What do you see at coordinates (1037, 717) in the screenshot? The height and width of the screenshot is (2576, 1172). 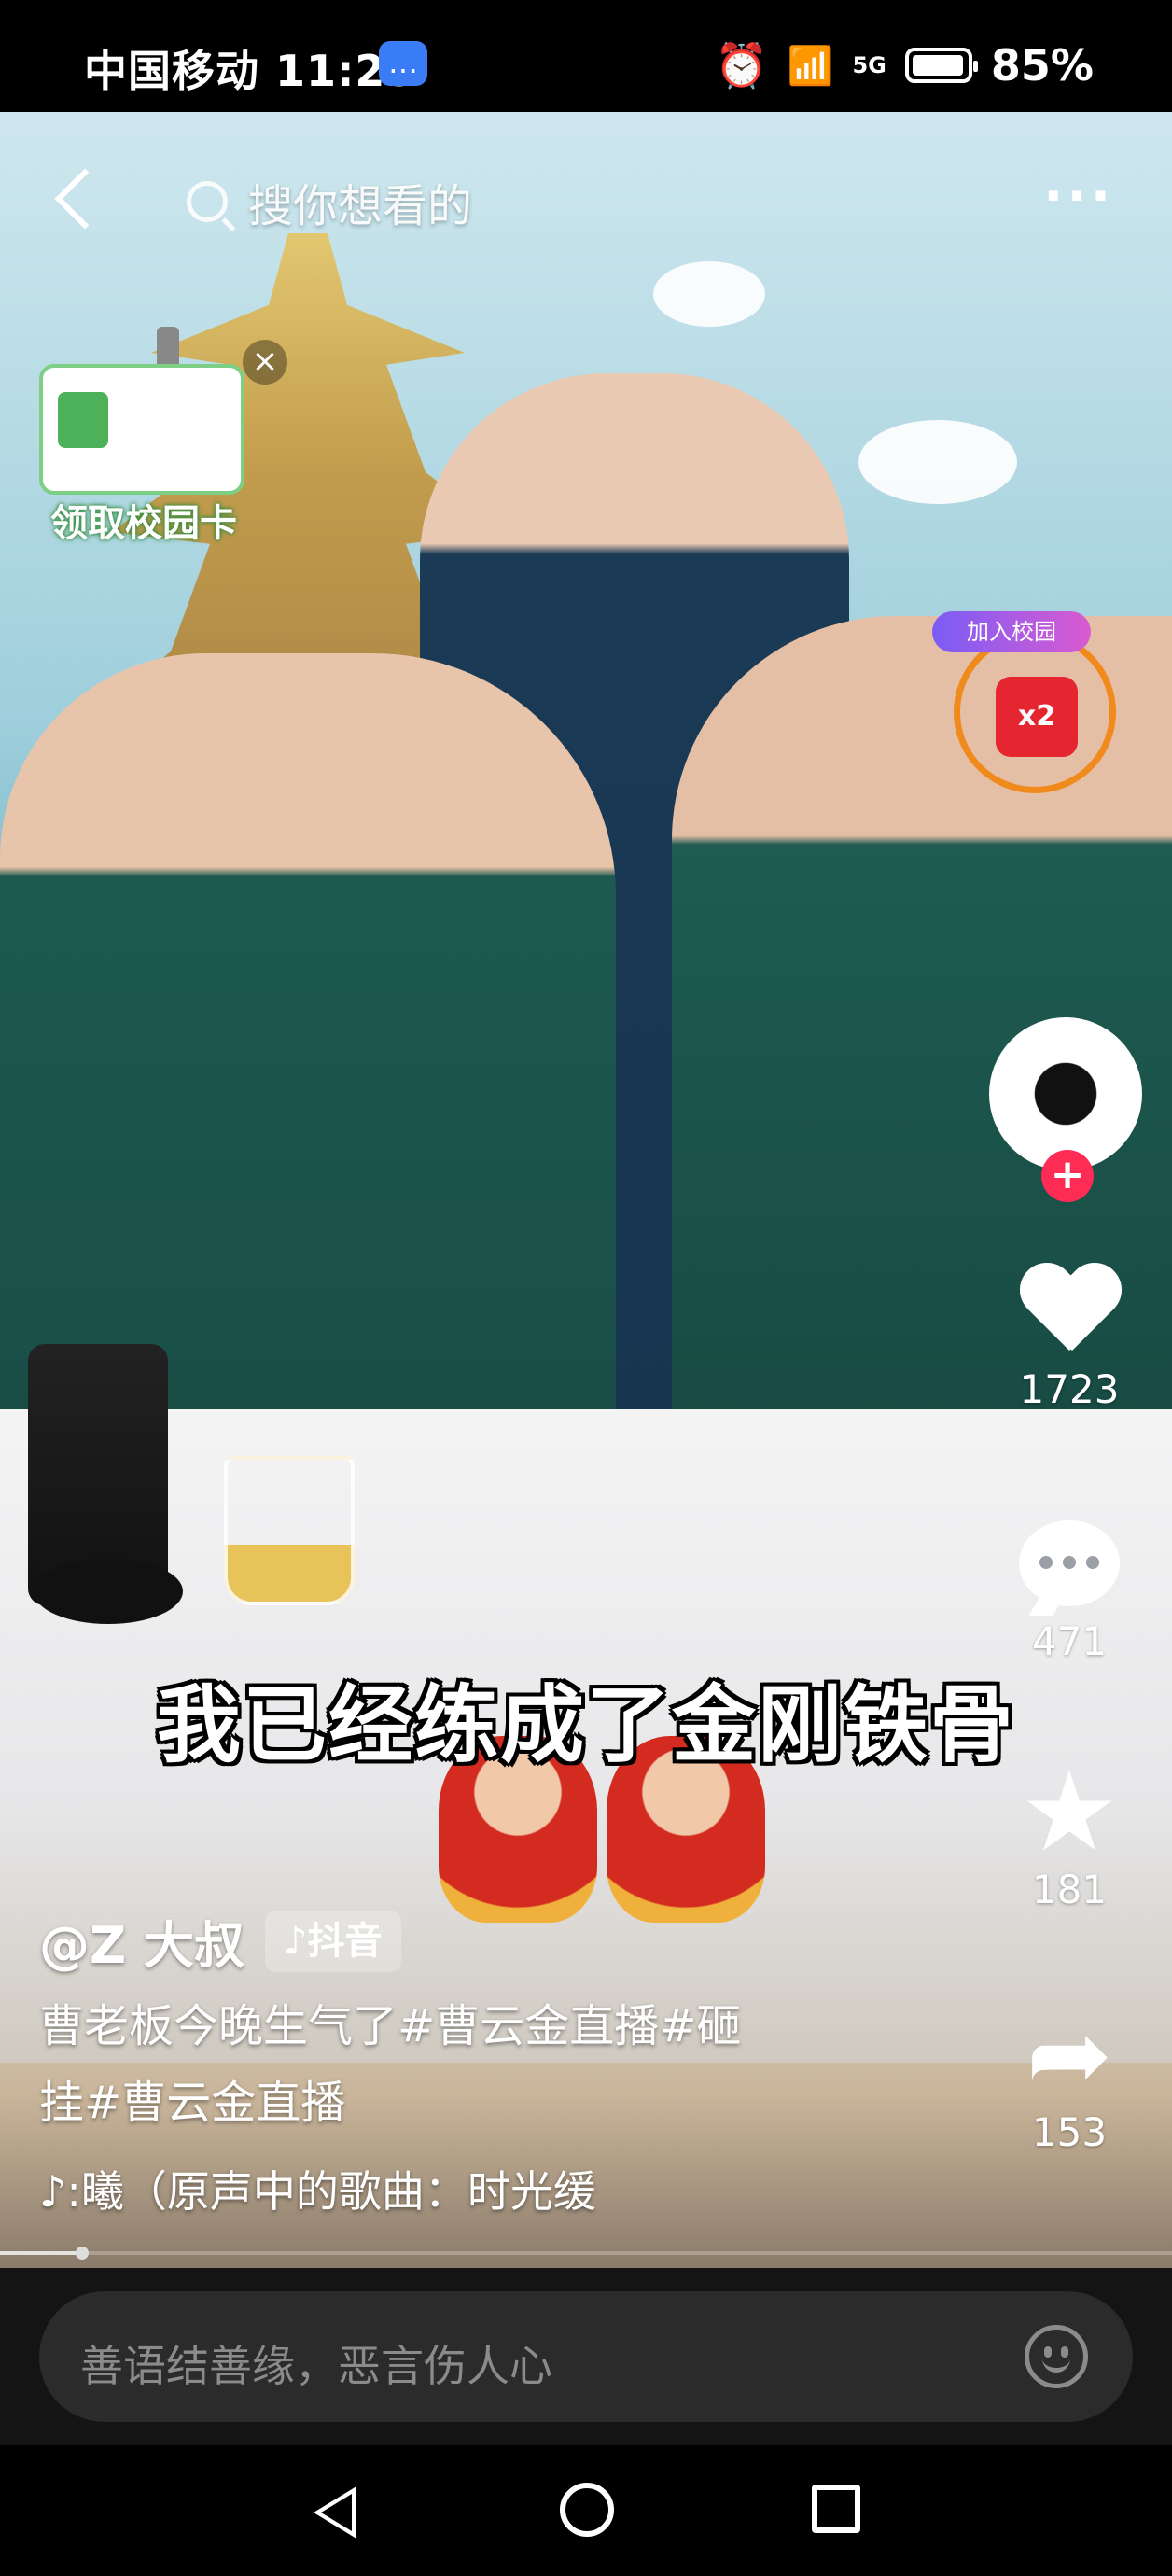 I see `red-packet-icon: x2` at bounding box center [1037, 717].